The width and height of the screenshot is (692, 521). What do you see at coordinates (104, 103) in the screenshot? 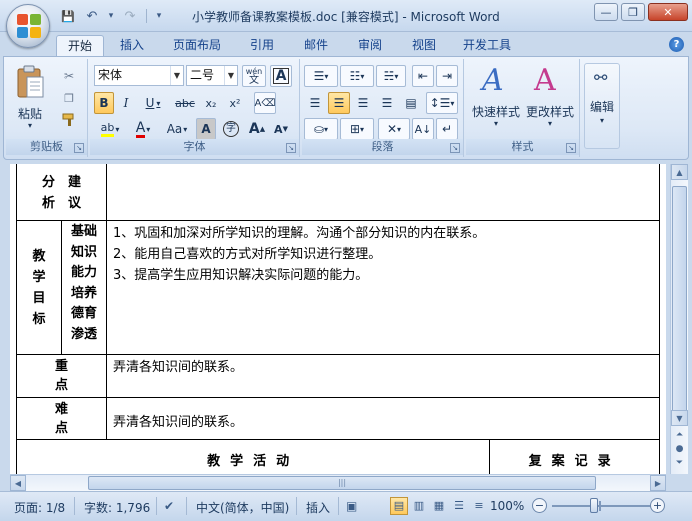
I see `bold-button: B` at bounding box center [104, 103].